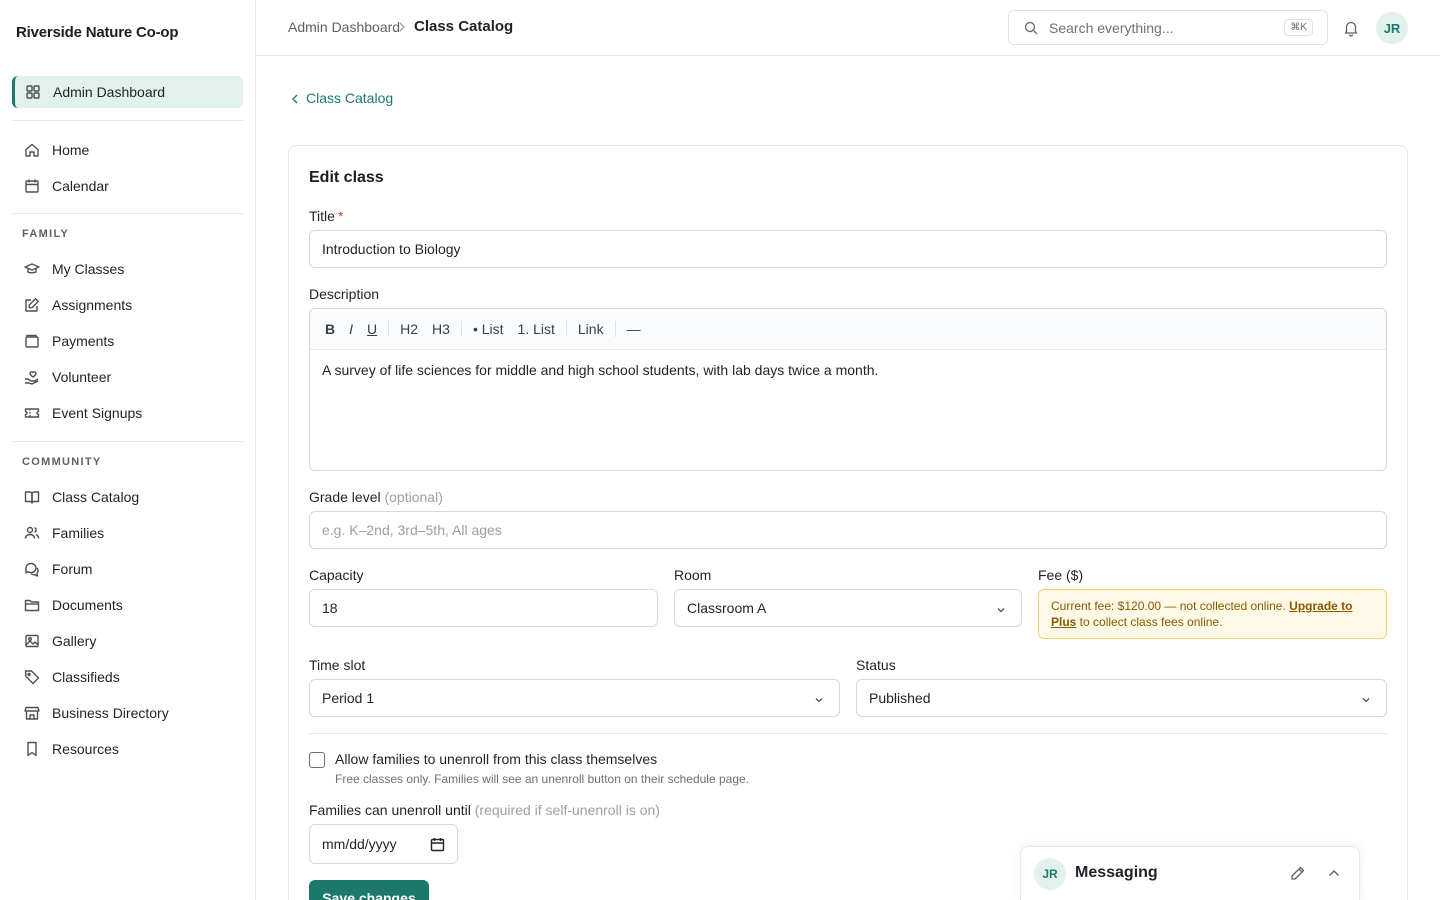  What do you see at coordinates (409, 329) in the screenshot?
I see `heading2-button: H2` at bounding box center [409, 329].